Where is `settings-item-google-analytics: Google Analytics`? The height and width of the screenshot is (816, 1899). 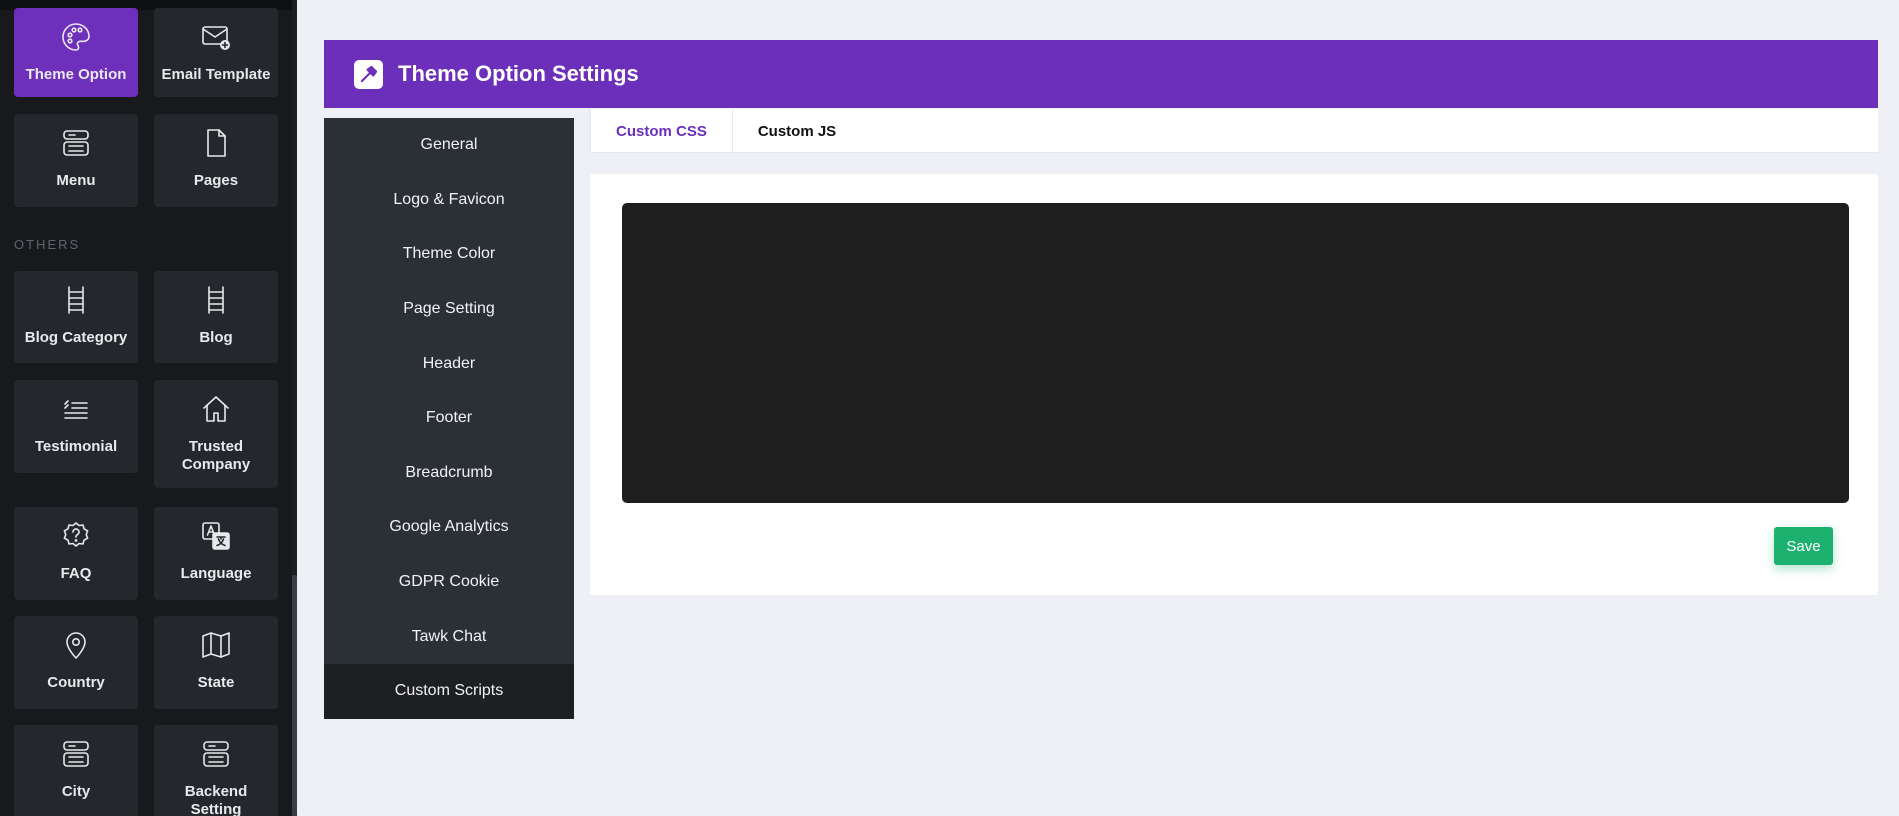 settings-item-google-analytics: Google Analytics is located at coordinates (449, 527).